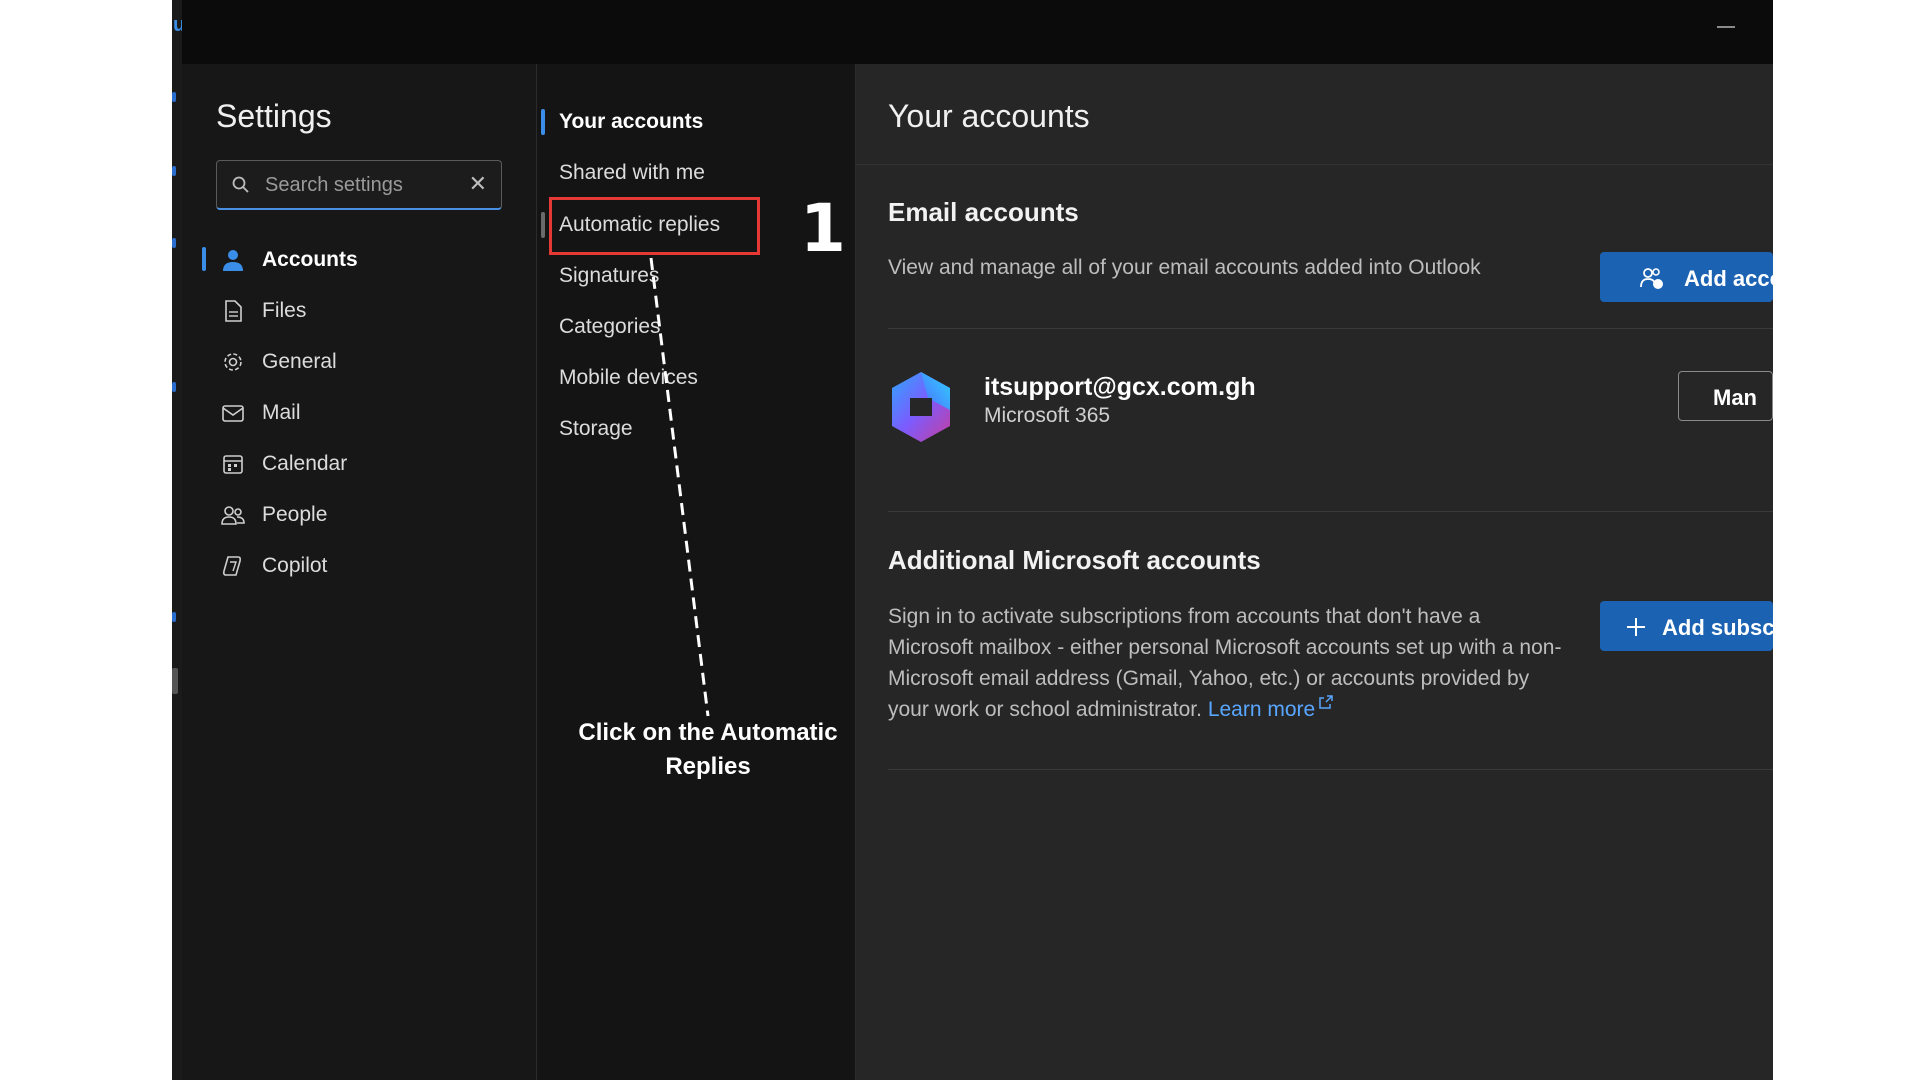 The height and width of the screenshot is (1080, 1920). Describe the element at coordinates (359, 565) in the screenshot. I see `nav-item-copilot: Copilot` at that location.